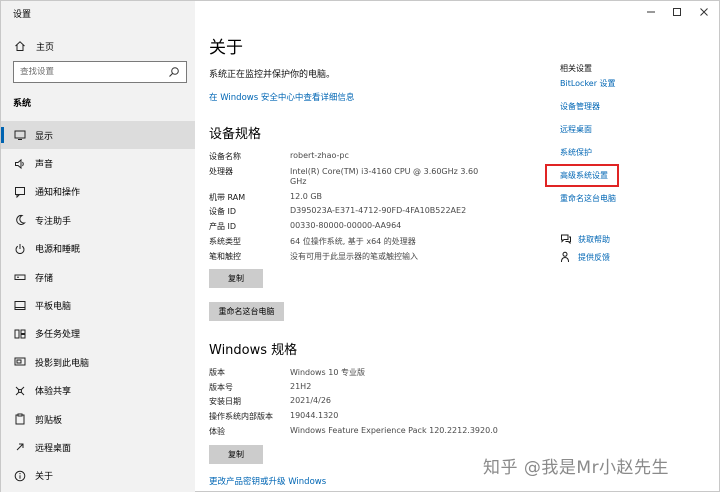  Describe the element at coordinates (588, 83) in the screenshot. I see `bitlocker-settings-link: BitLocker 设置` at that location.